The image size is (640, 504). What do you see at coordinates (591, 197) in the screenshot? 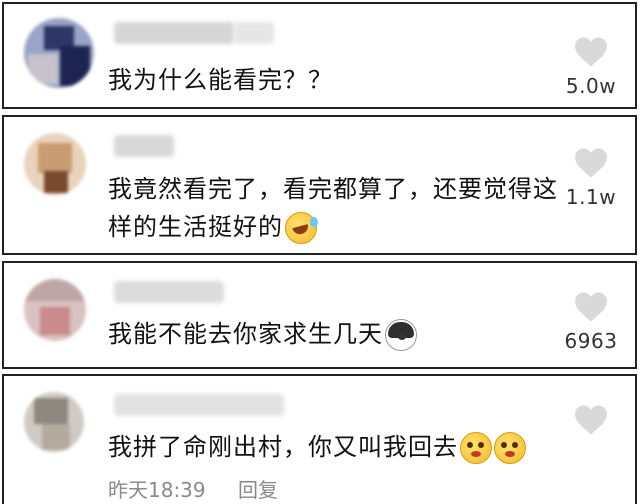
I see `like-count: 1.1w` at bounding box center [591, 197].